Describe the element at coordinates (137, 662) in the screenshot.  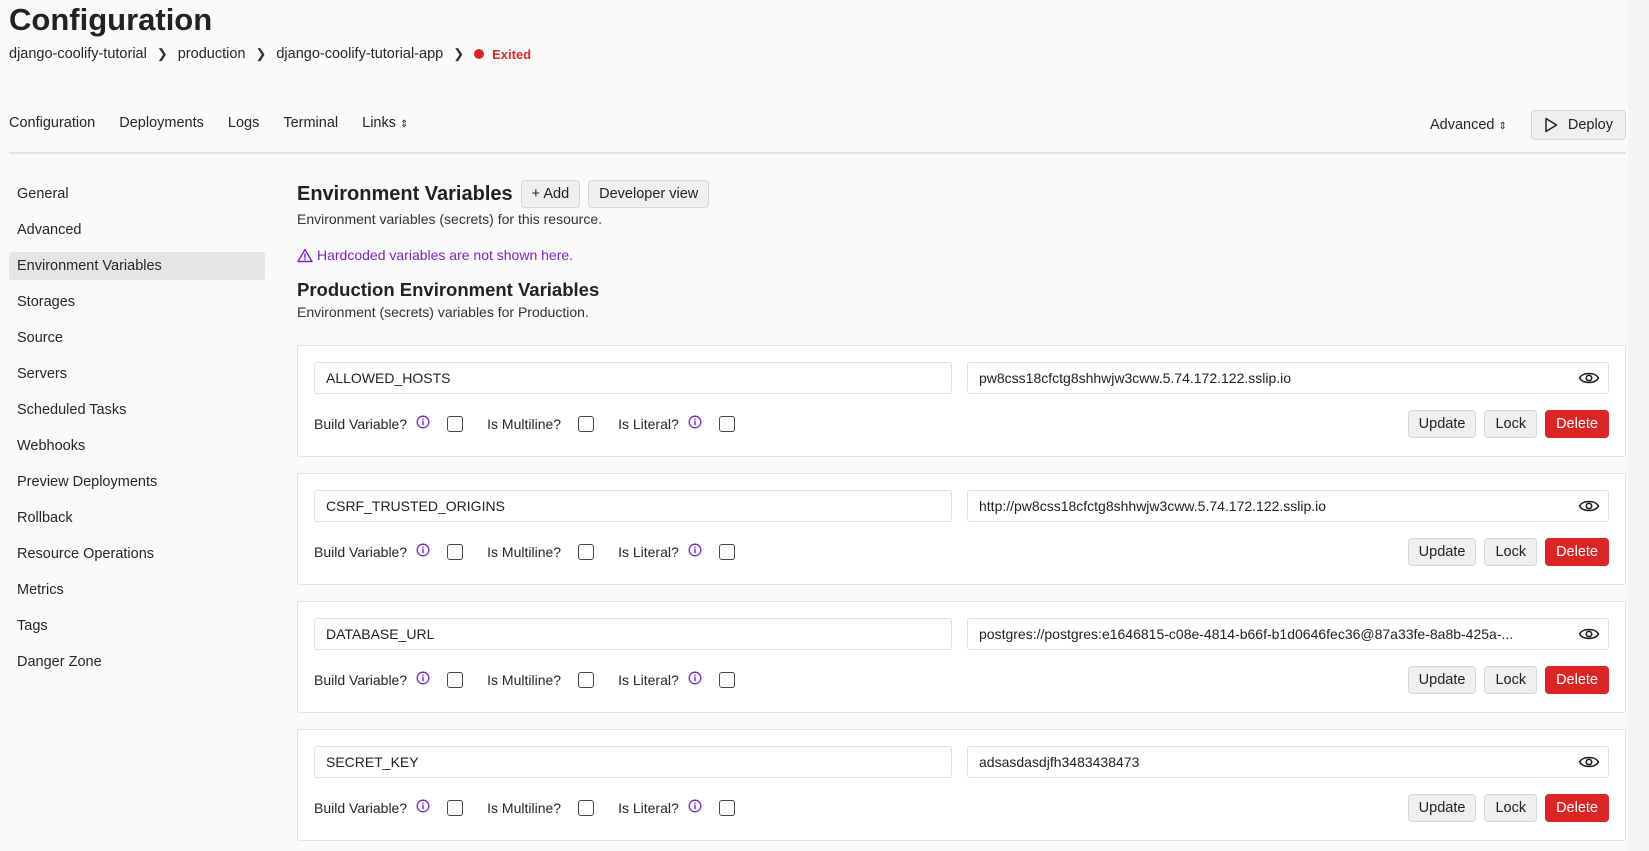
I see `sidebar-item-danger-zone: Danger Zone` at that location.